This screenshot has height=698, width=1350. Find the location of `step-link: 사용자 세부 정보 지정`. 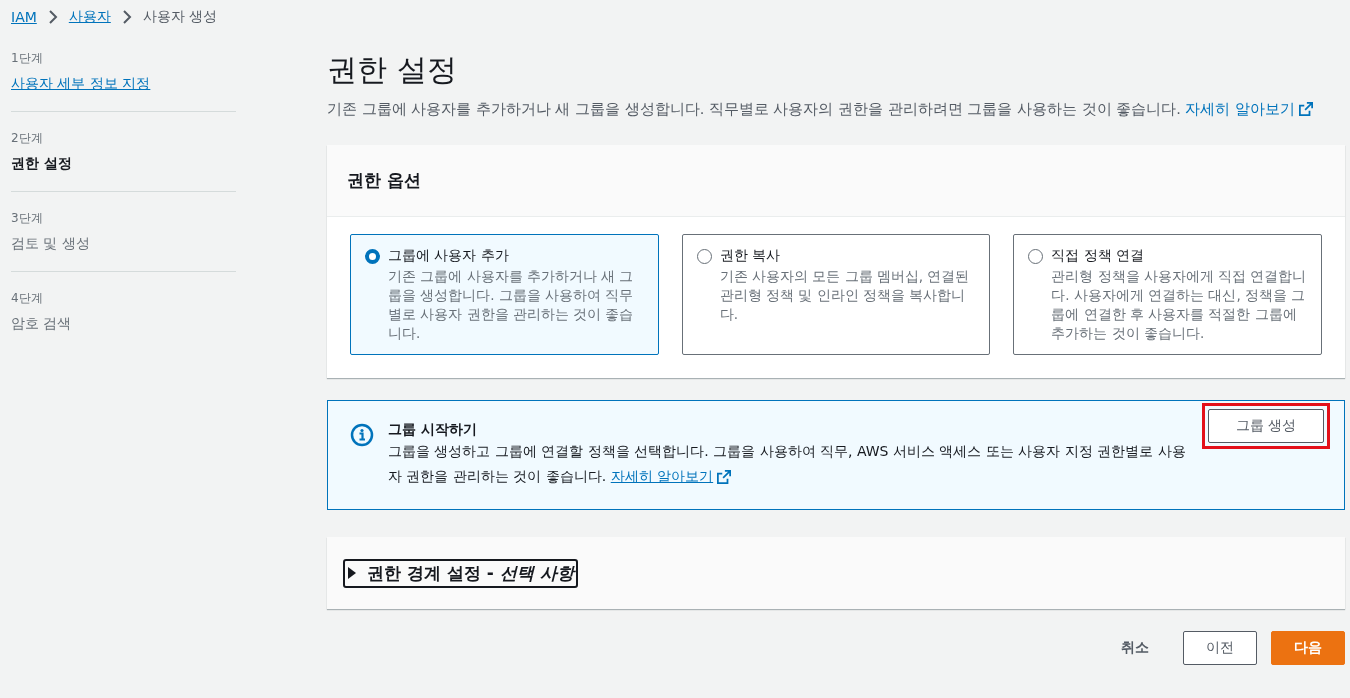

step-link: 사용자 세부 정보 지정 is located at coordinates (81, 84).